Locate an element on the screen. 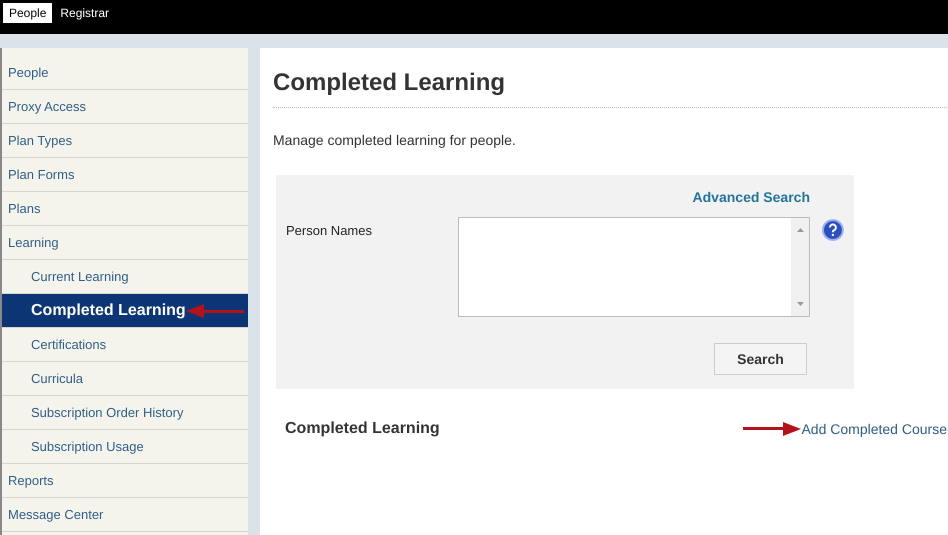 The image size is (948, 535). sidebar-item: Message Center is located at coordinates (53, 514).